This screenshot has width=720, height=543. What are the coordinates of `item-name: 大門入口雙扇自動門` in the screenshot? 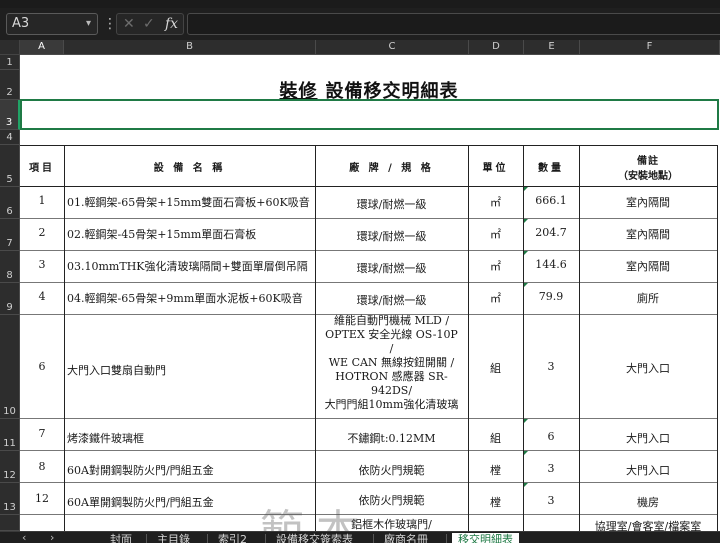 It's located at (116, 370).